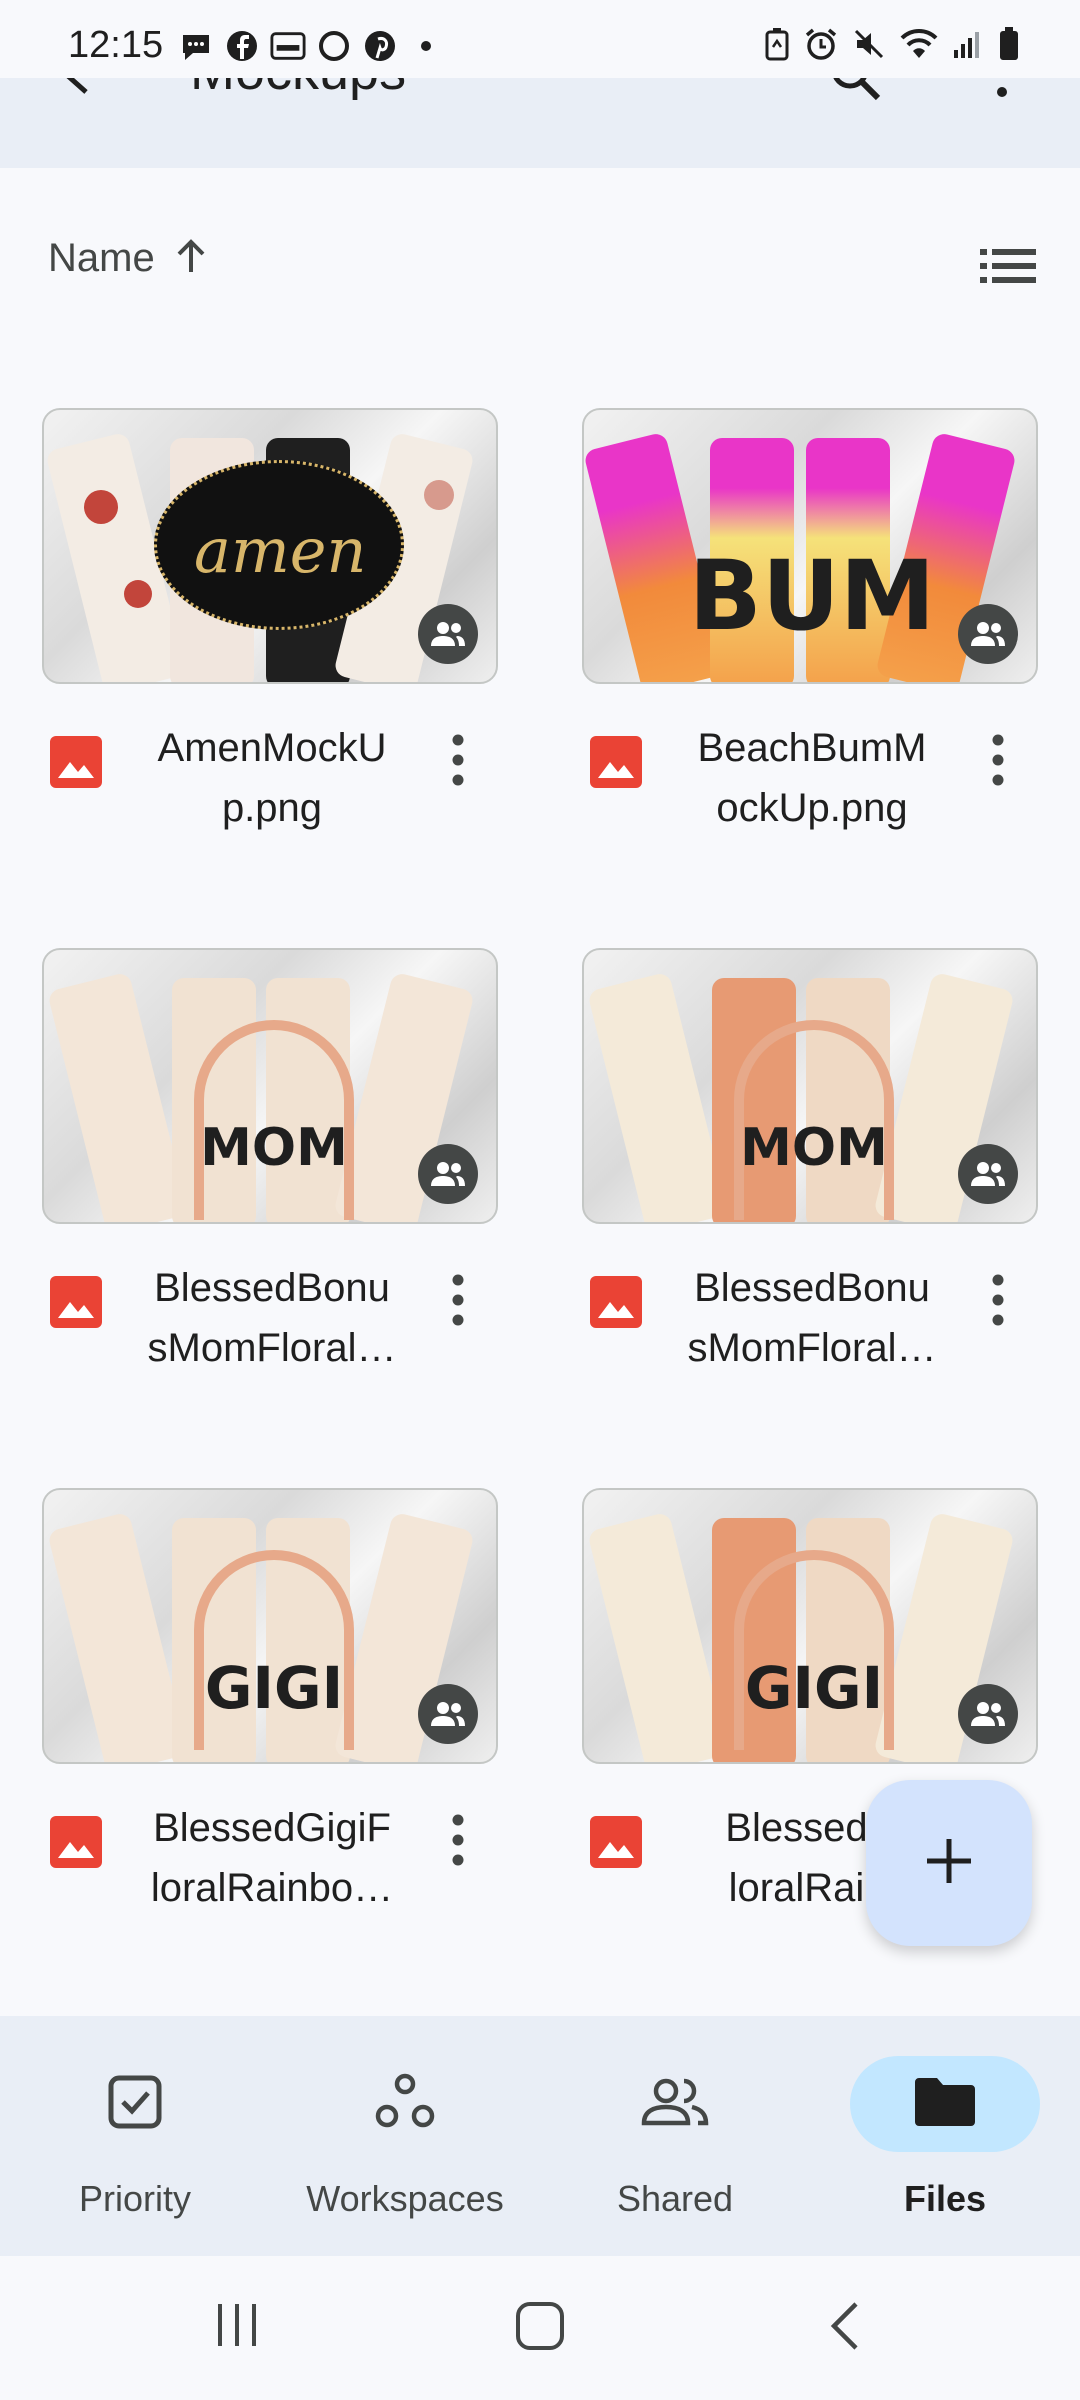 The height and width of the screenshot is (2400, 1080). What do you see at coordinates (288, 46) in the screenshot?
I see `temu-icon` at bounding box center [288, 46].